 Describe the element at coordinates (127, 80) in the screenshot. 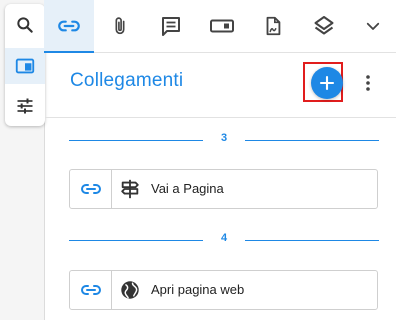

I see `panel-title: Collegamenti` at that location.